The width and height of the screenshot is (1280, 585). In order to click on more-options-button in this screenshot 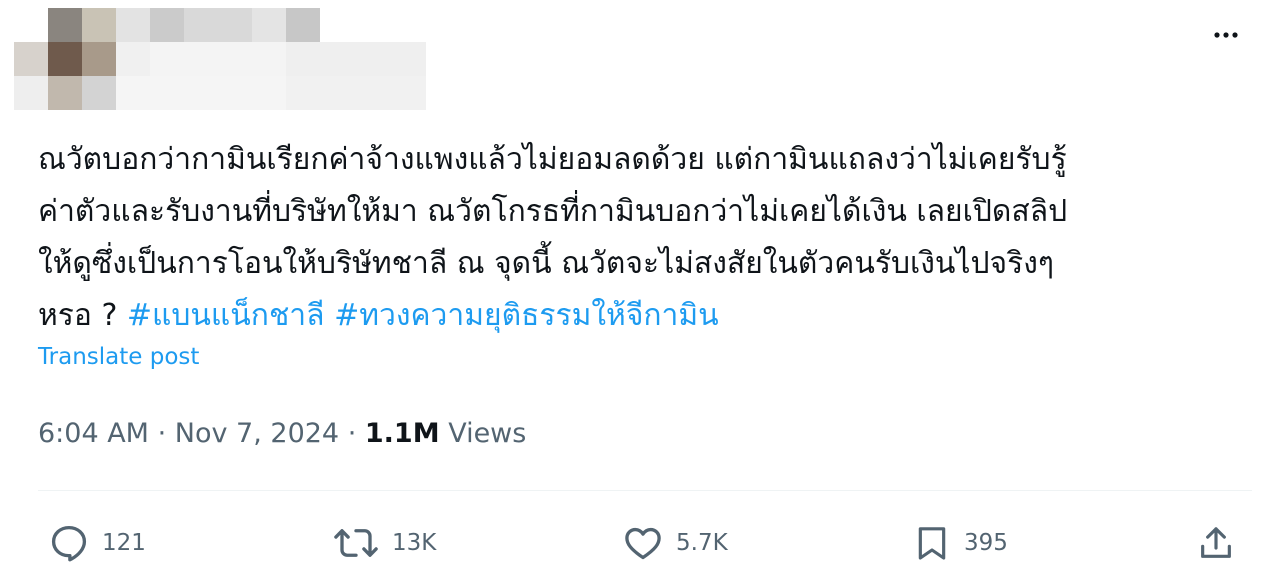, I will do `click(1226, 35)`.